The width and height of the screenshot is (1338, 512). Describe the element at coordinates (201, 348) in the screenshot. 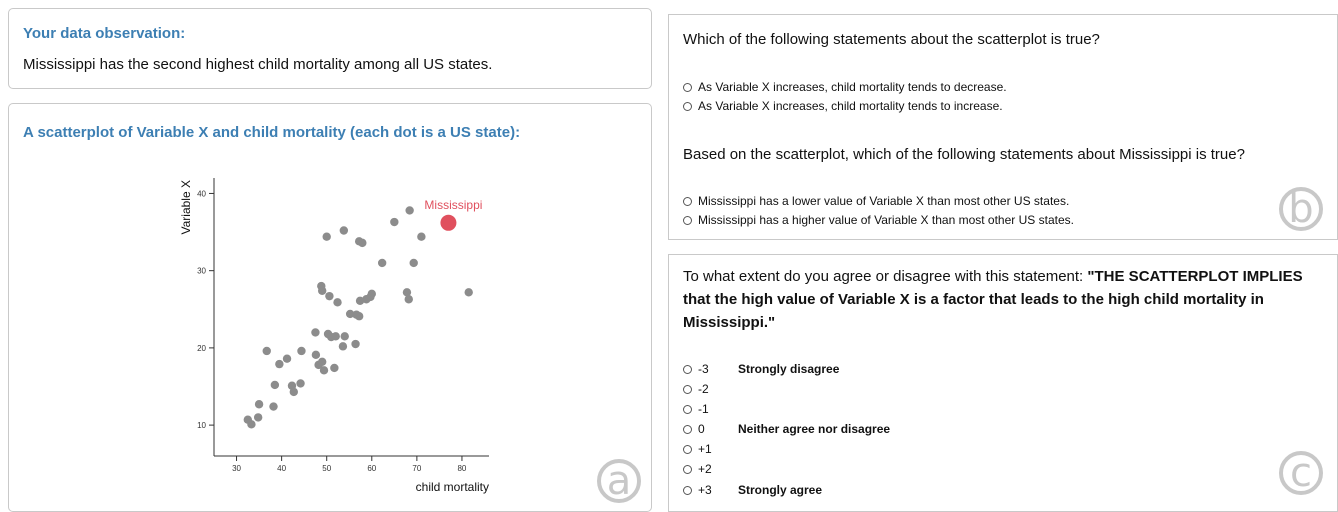

I see `y-tick-label: 20` at that location.